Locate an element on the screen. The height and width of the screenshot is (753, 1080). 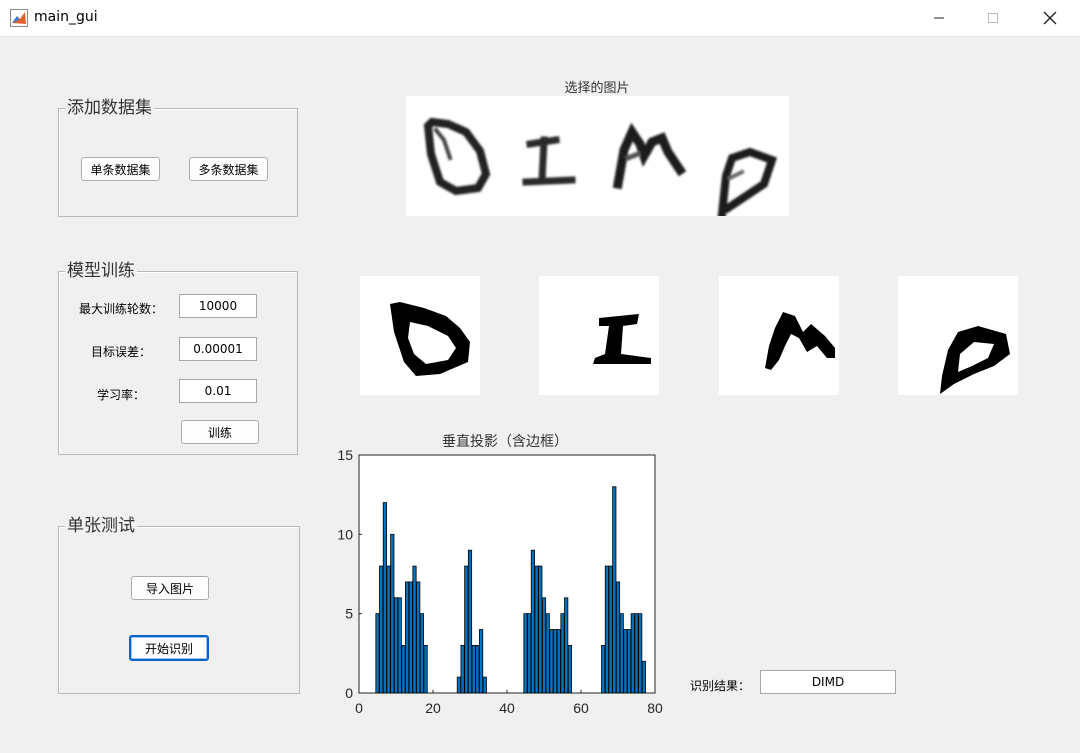
segment-1-drawing is located at coordinates (430, 339).